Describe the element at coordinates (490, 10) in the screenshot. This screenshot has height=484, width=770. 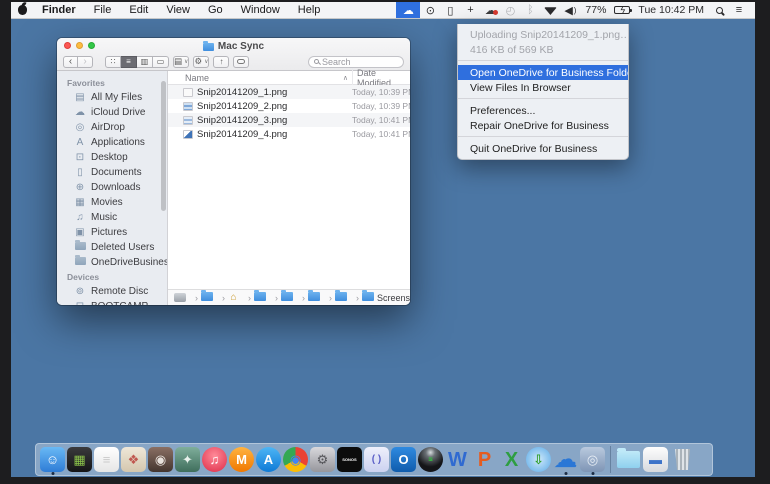
I see `onedrive-error-menubar-icon: ☁` at that location.